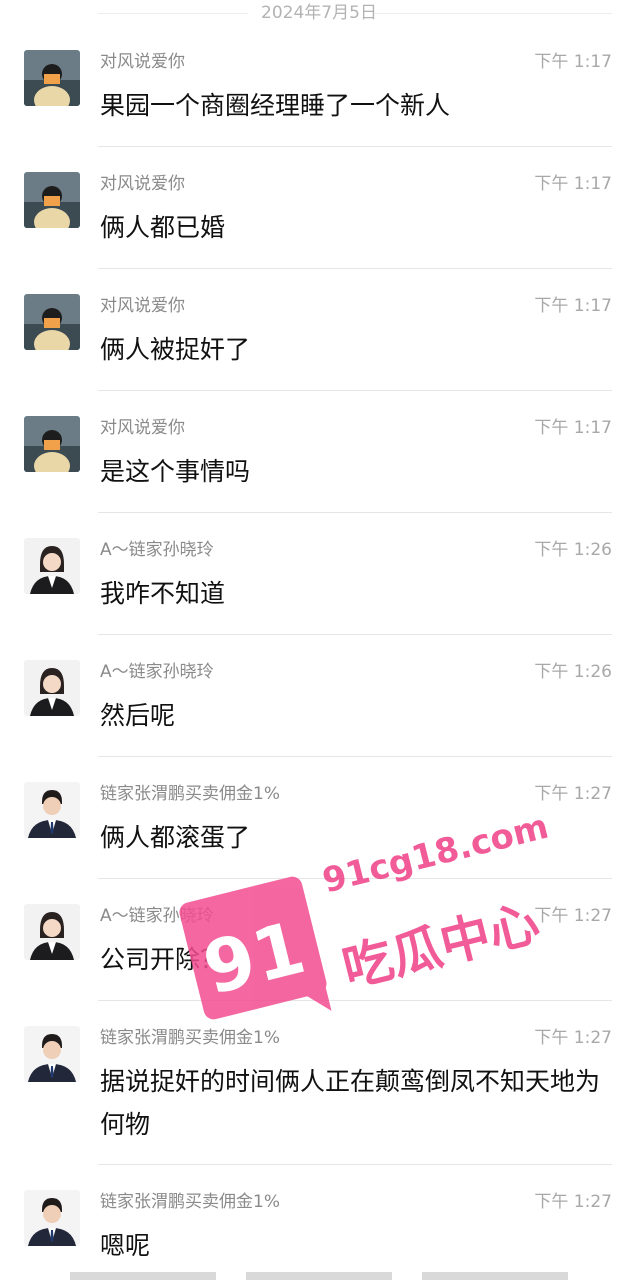  What do you see at coordinates (275, 105) in the screenshot?
I see `message-text: 果园一个商圈经理睡了一个新人` at bounding box center [275, 105].